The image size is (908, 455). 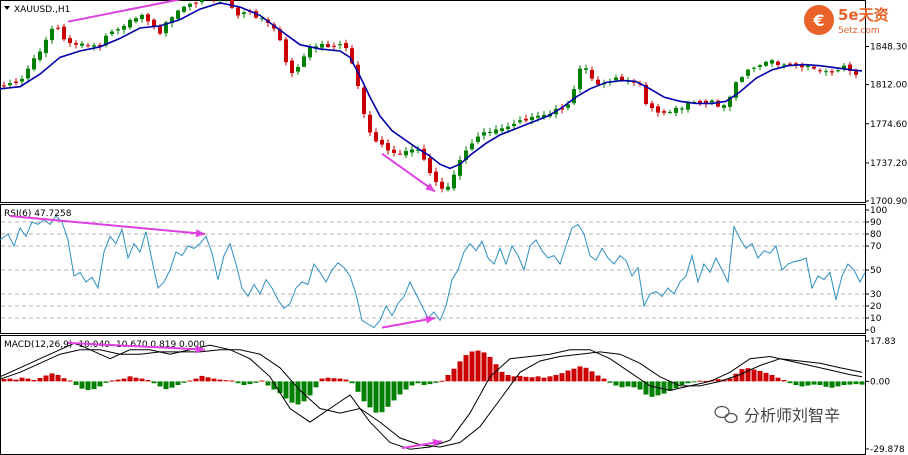 What do you see at coordinates (883, 342) in the screenshot?
I see `macd-axis-tick-label: 17.83` at bounding box center [883, 342].